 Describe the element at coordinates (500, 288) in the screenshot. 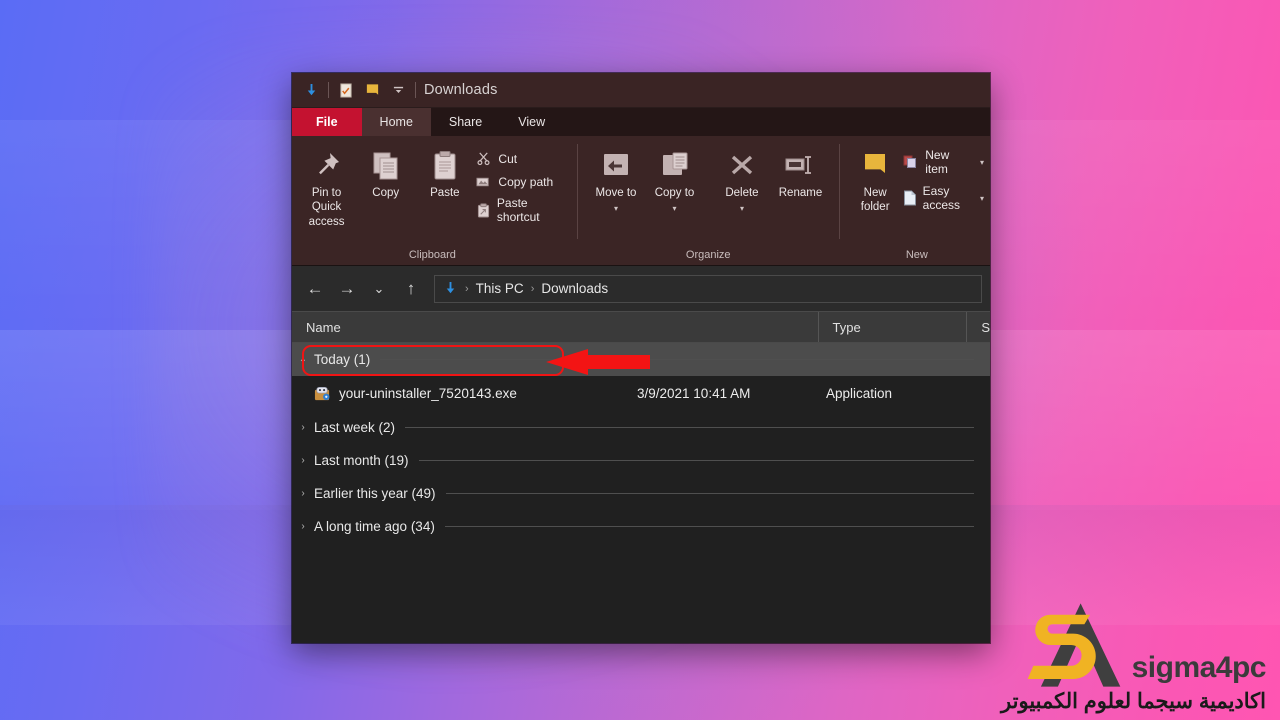

I see `breadcrumb-this-pc: This PC` at that location.